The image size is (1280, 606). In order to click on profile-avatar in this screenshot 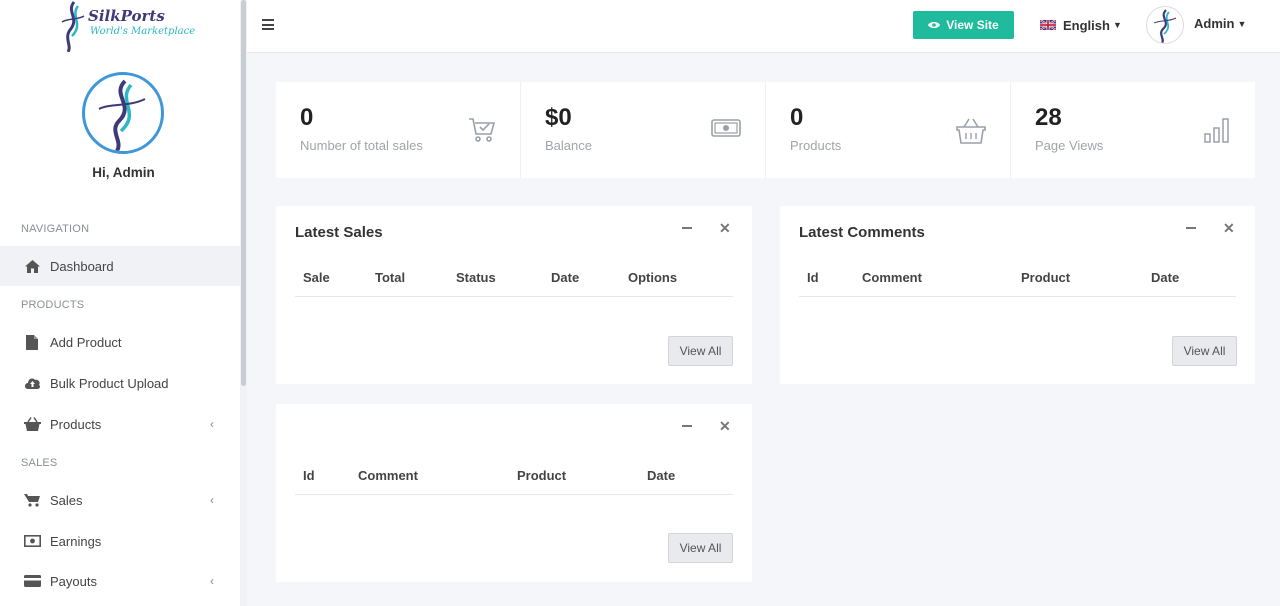, I will do `click(123, 113)`.